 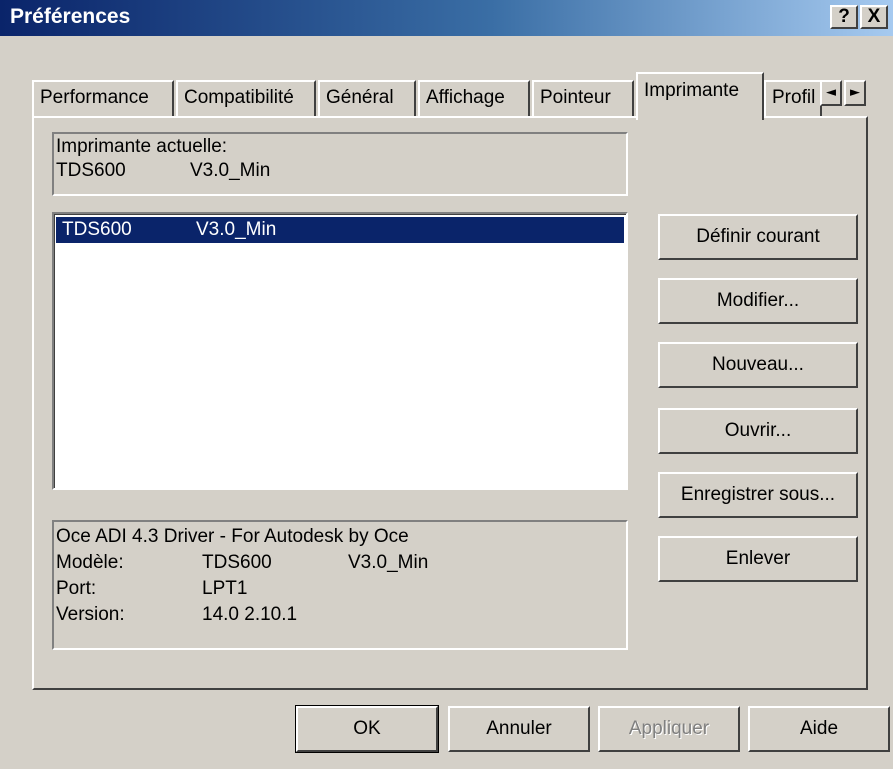 What do you see at coordinates (583, 98) in the screenshot?
I see `tab-pointeur: Pointeur` at bounding box center [583, 98].